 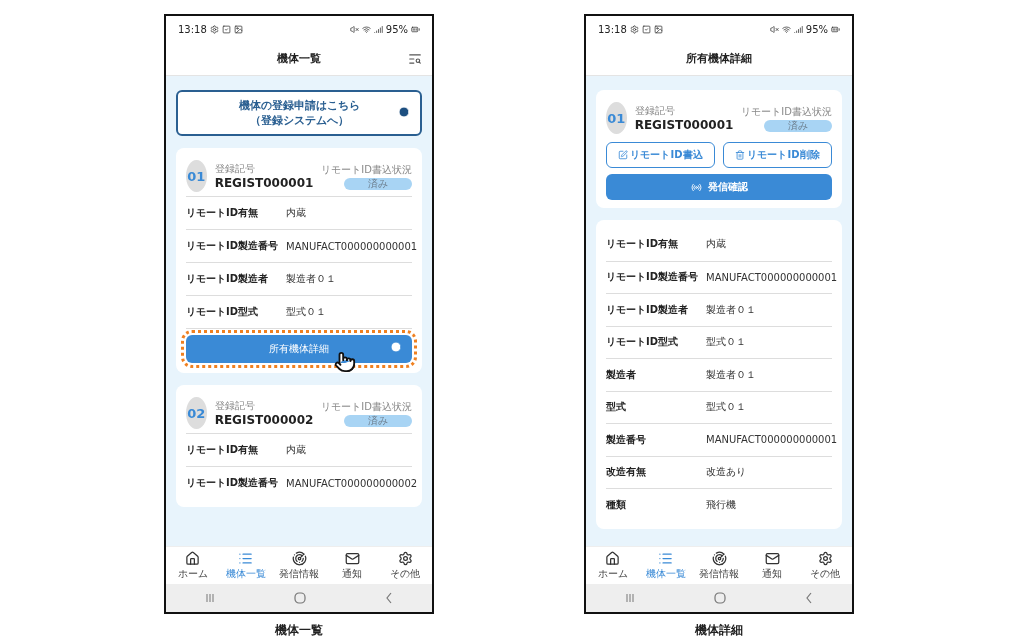 What do you see at coordinates (299, 58) in the screenshot?
I see `screen-title: 機体一覧` at bounding box center [299, 58].